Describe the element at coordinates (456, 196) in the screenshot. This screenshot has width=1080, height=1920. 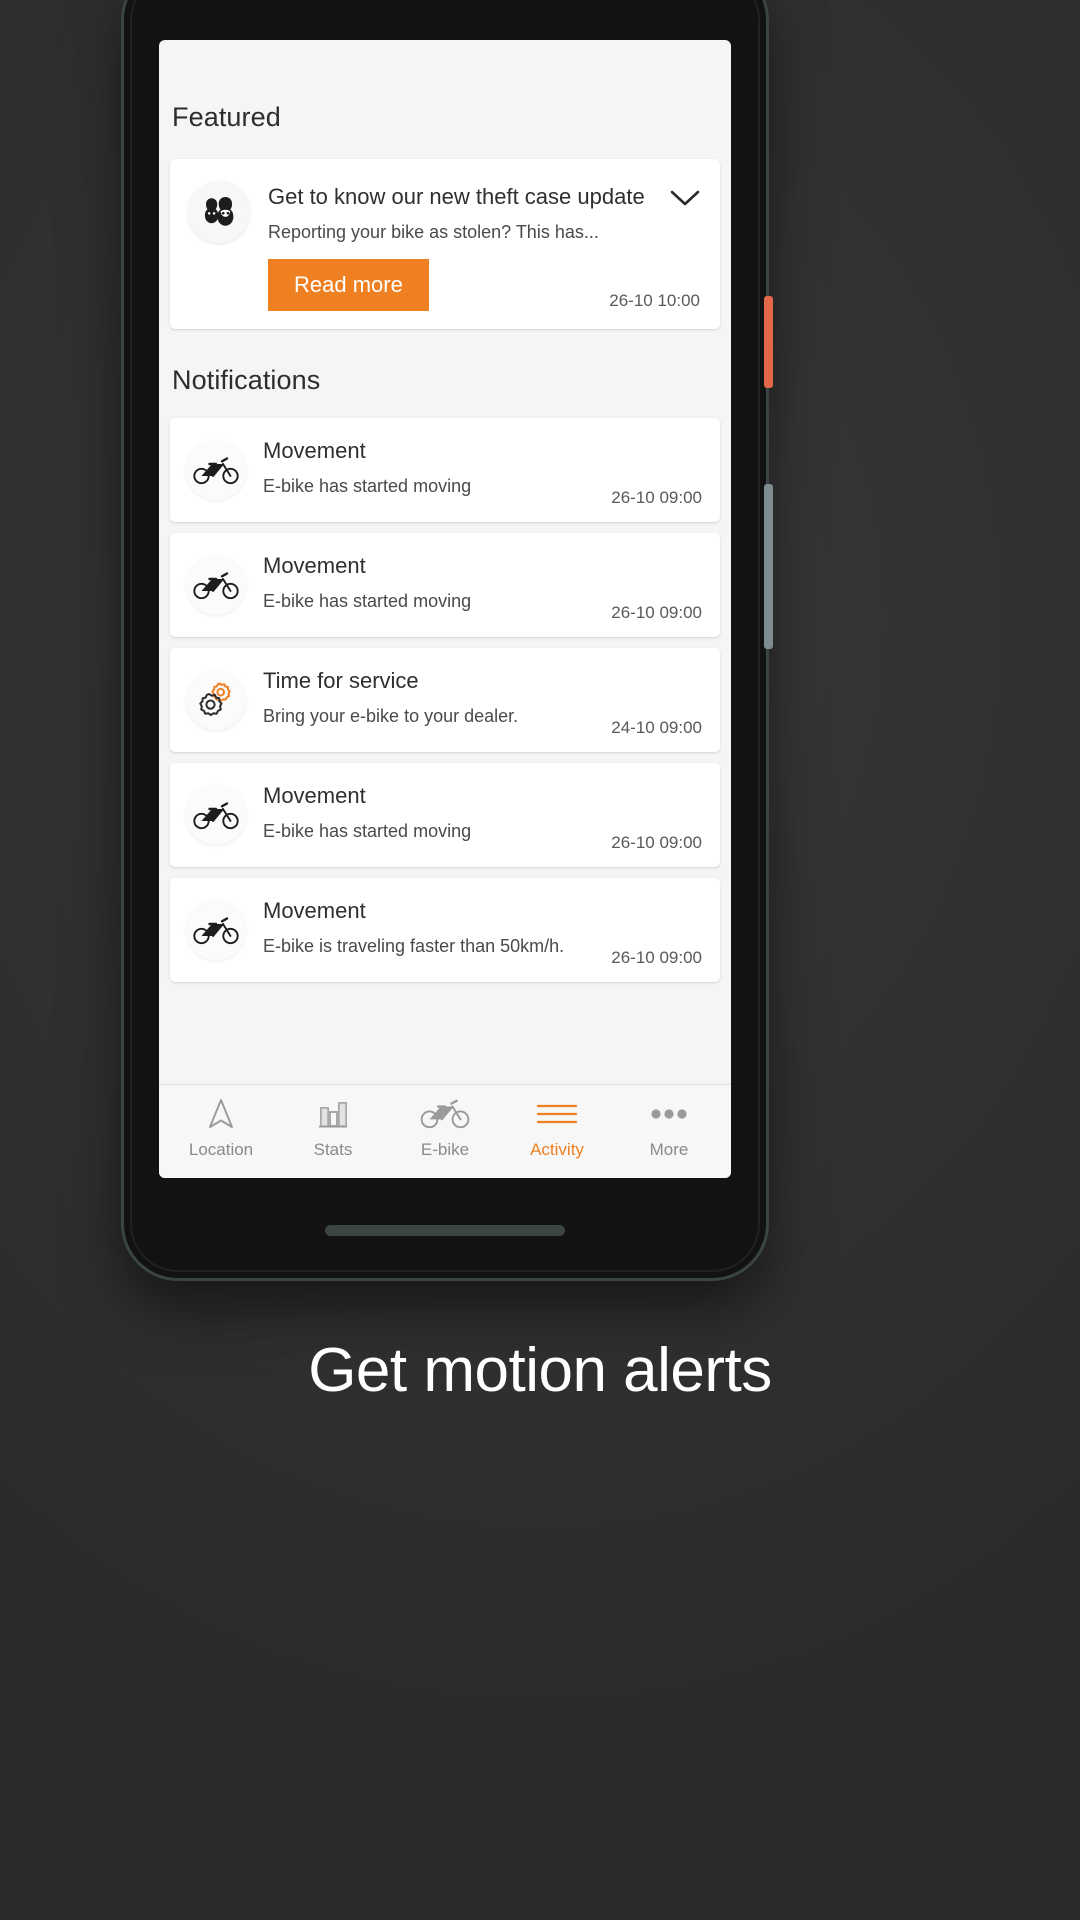
I see `featured-title: Get to know our new theft case update` at that location.